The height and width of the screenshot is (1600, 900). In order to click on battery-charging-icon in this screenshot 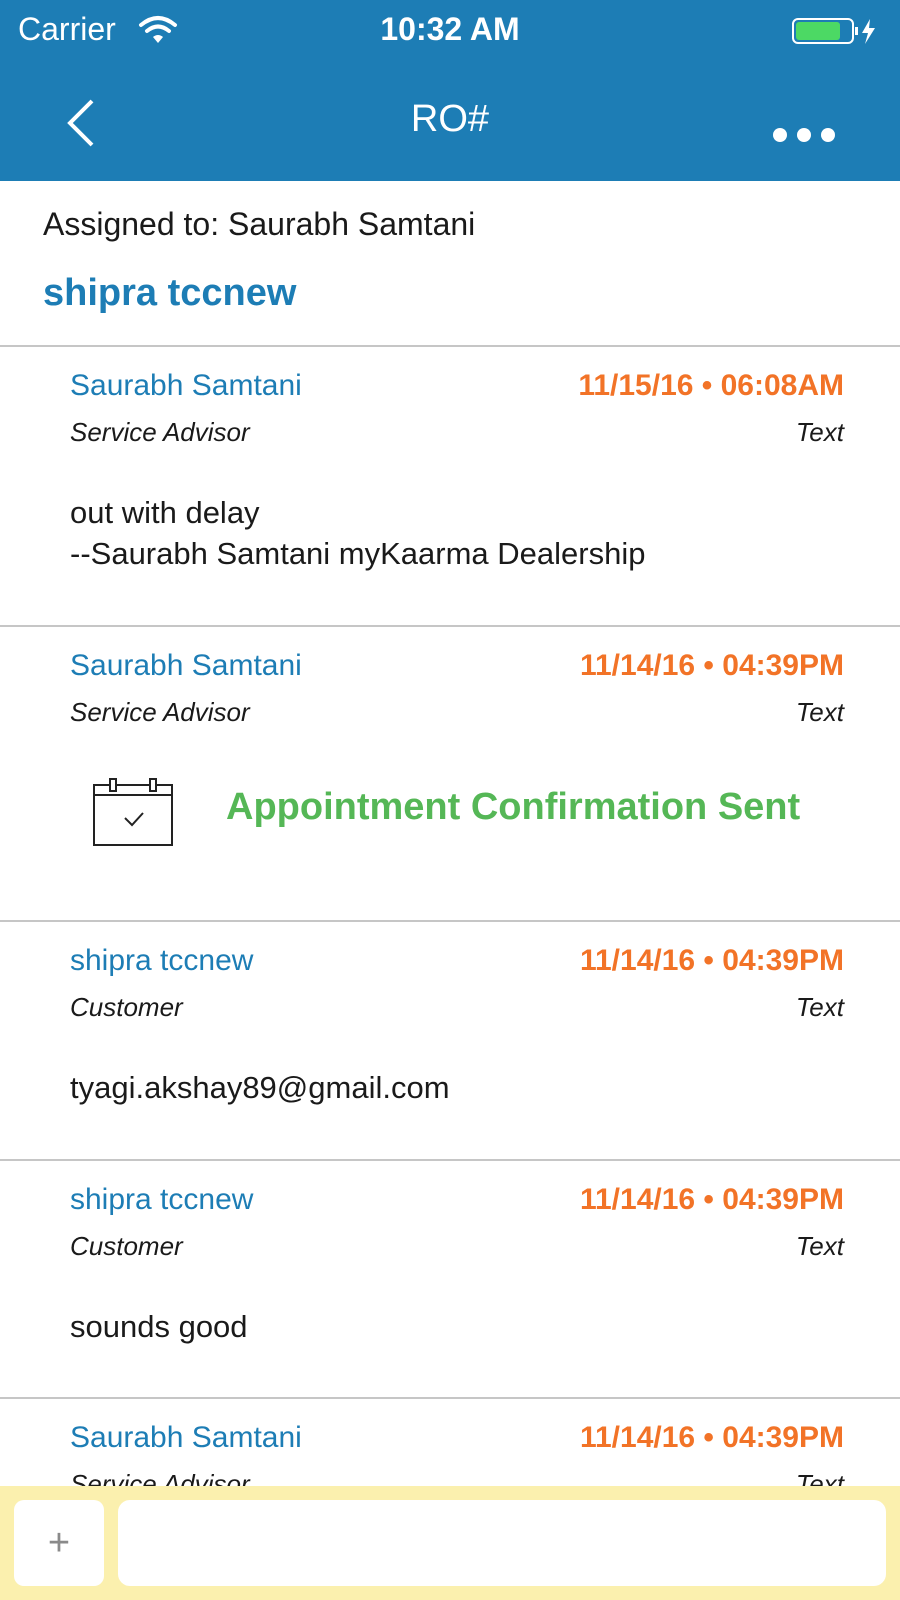, I will do `click(833, 31)`.